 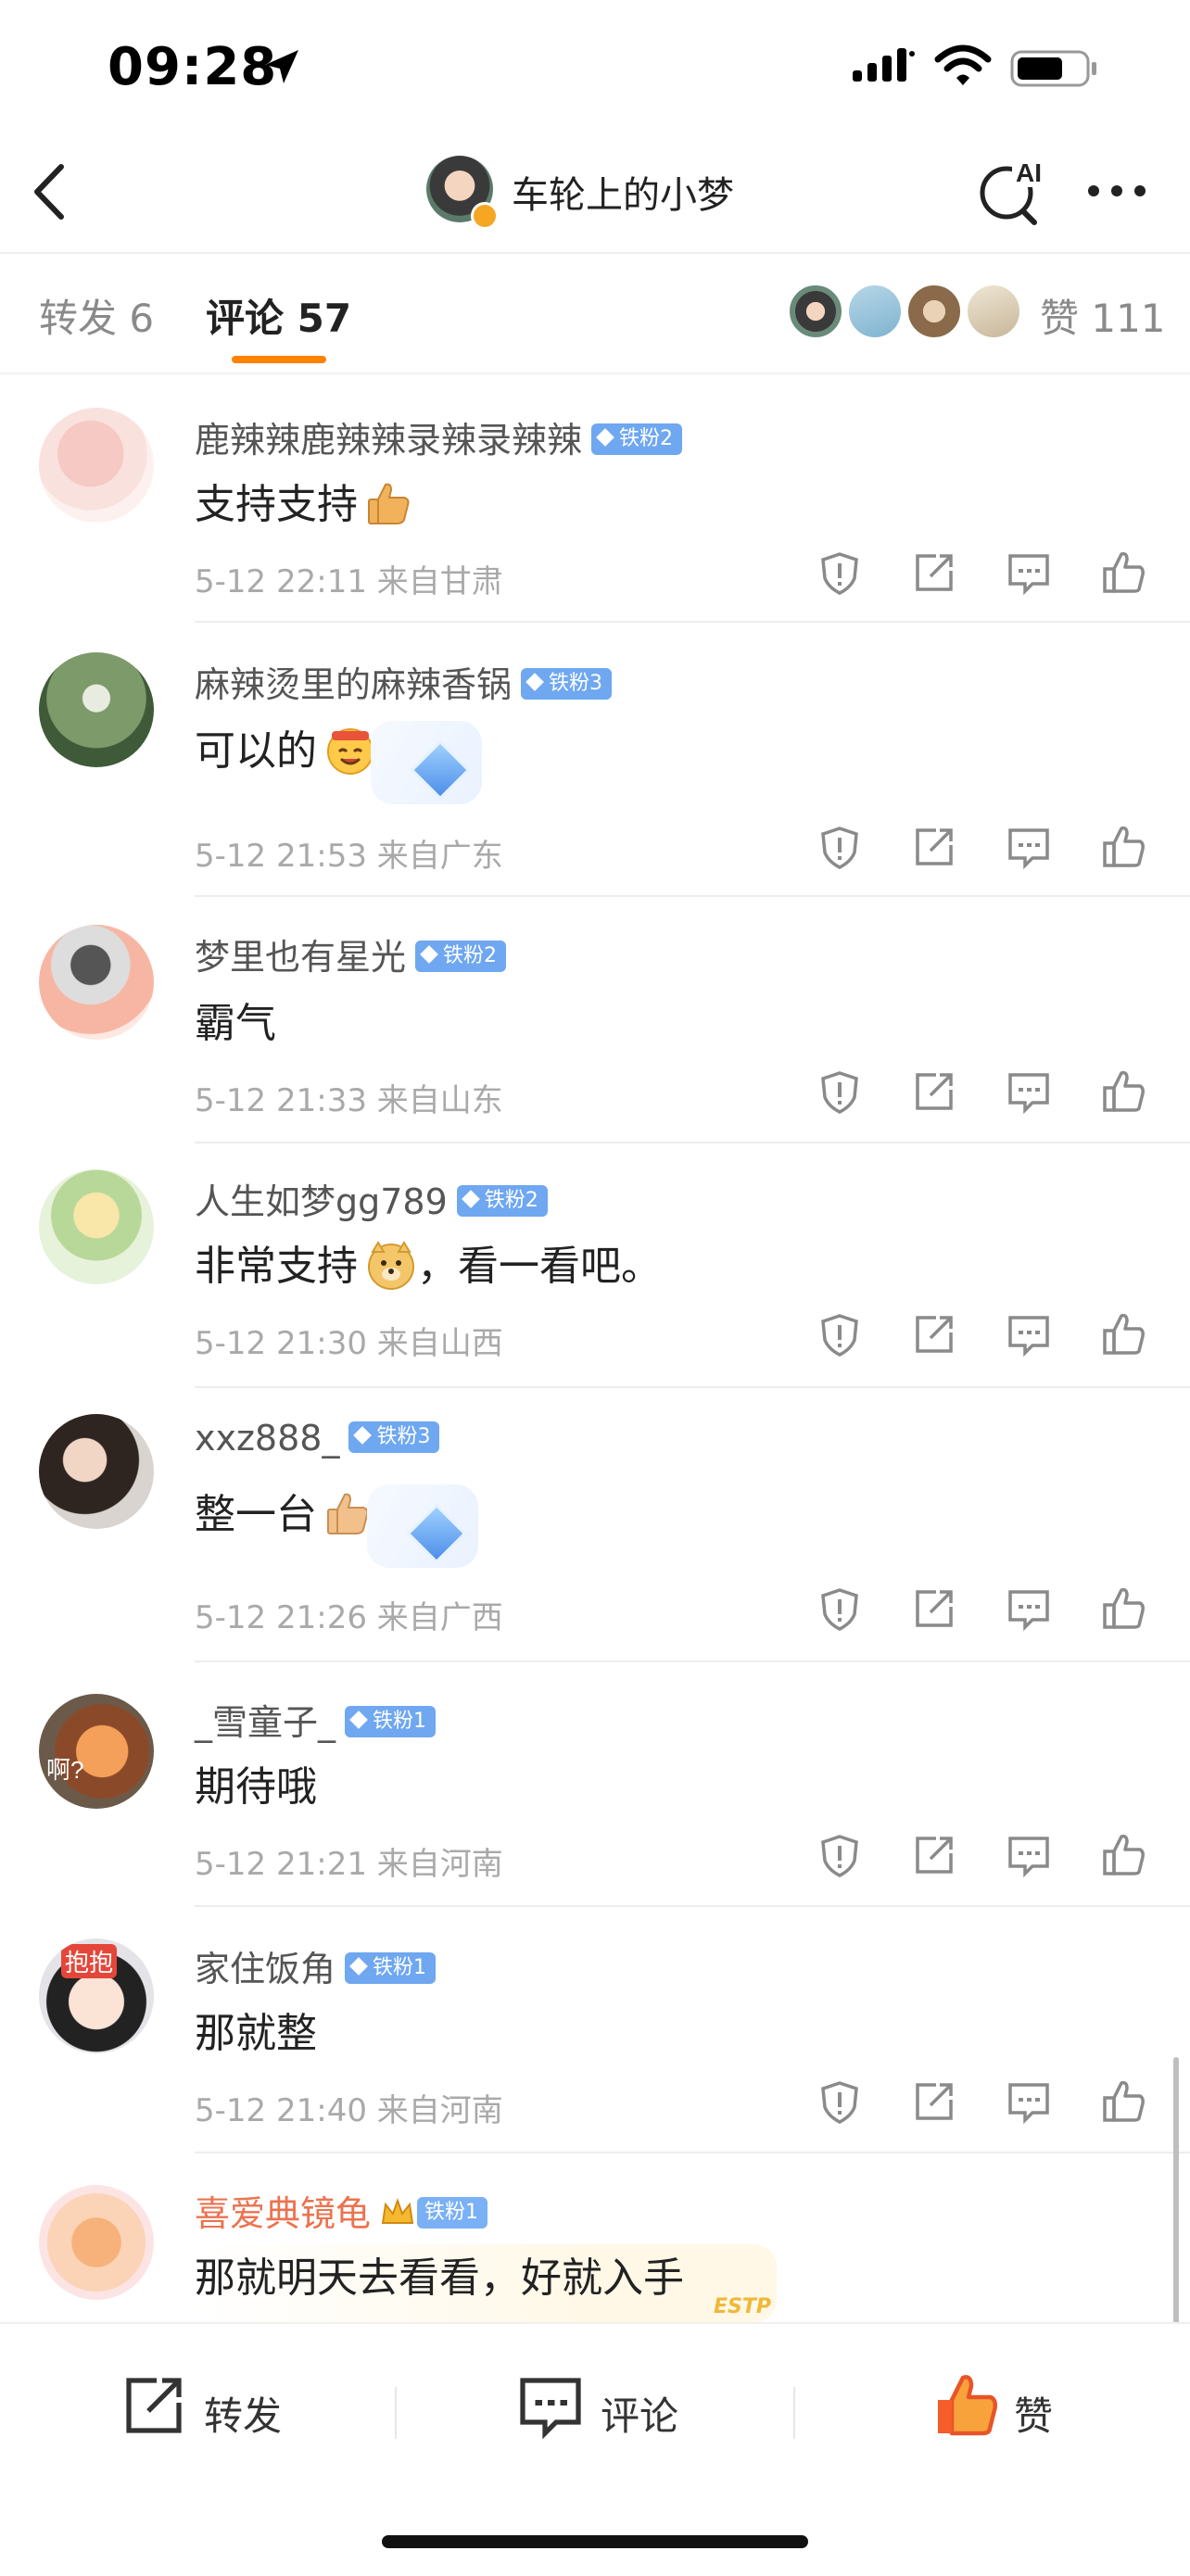 What do you see at coordinates (256, 1787) in the screenshot?
I see `comment-text: 期待哦` at bounding box center [256, 1787].